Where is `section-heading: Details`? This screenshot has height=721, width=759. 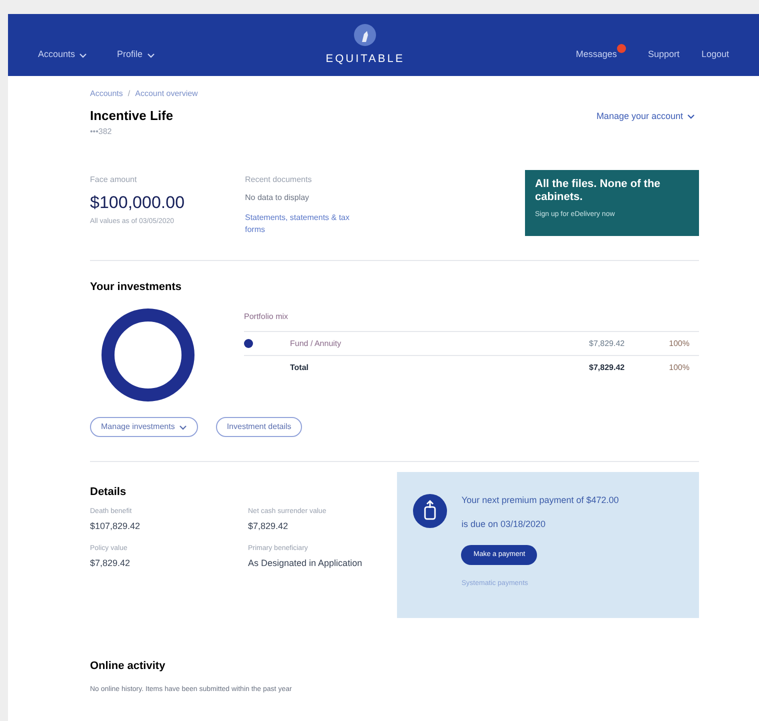 section-heading: Details is located at coordinates (109, 492).